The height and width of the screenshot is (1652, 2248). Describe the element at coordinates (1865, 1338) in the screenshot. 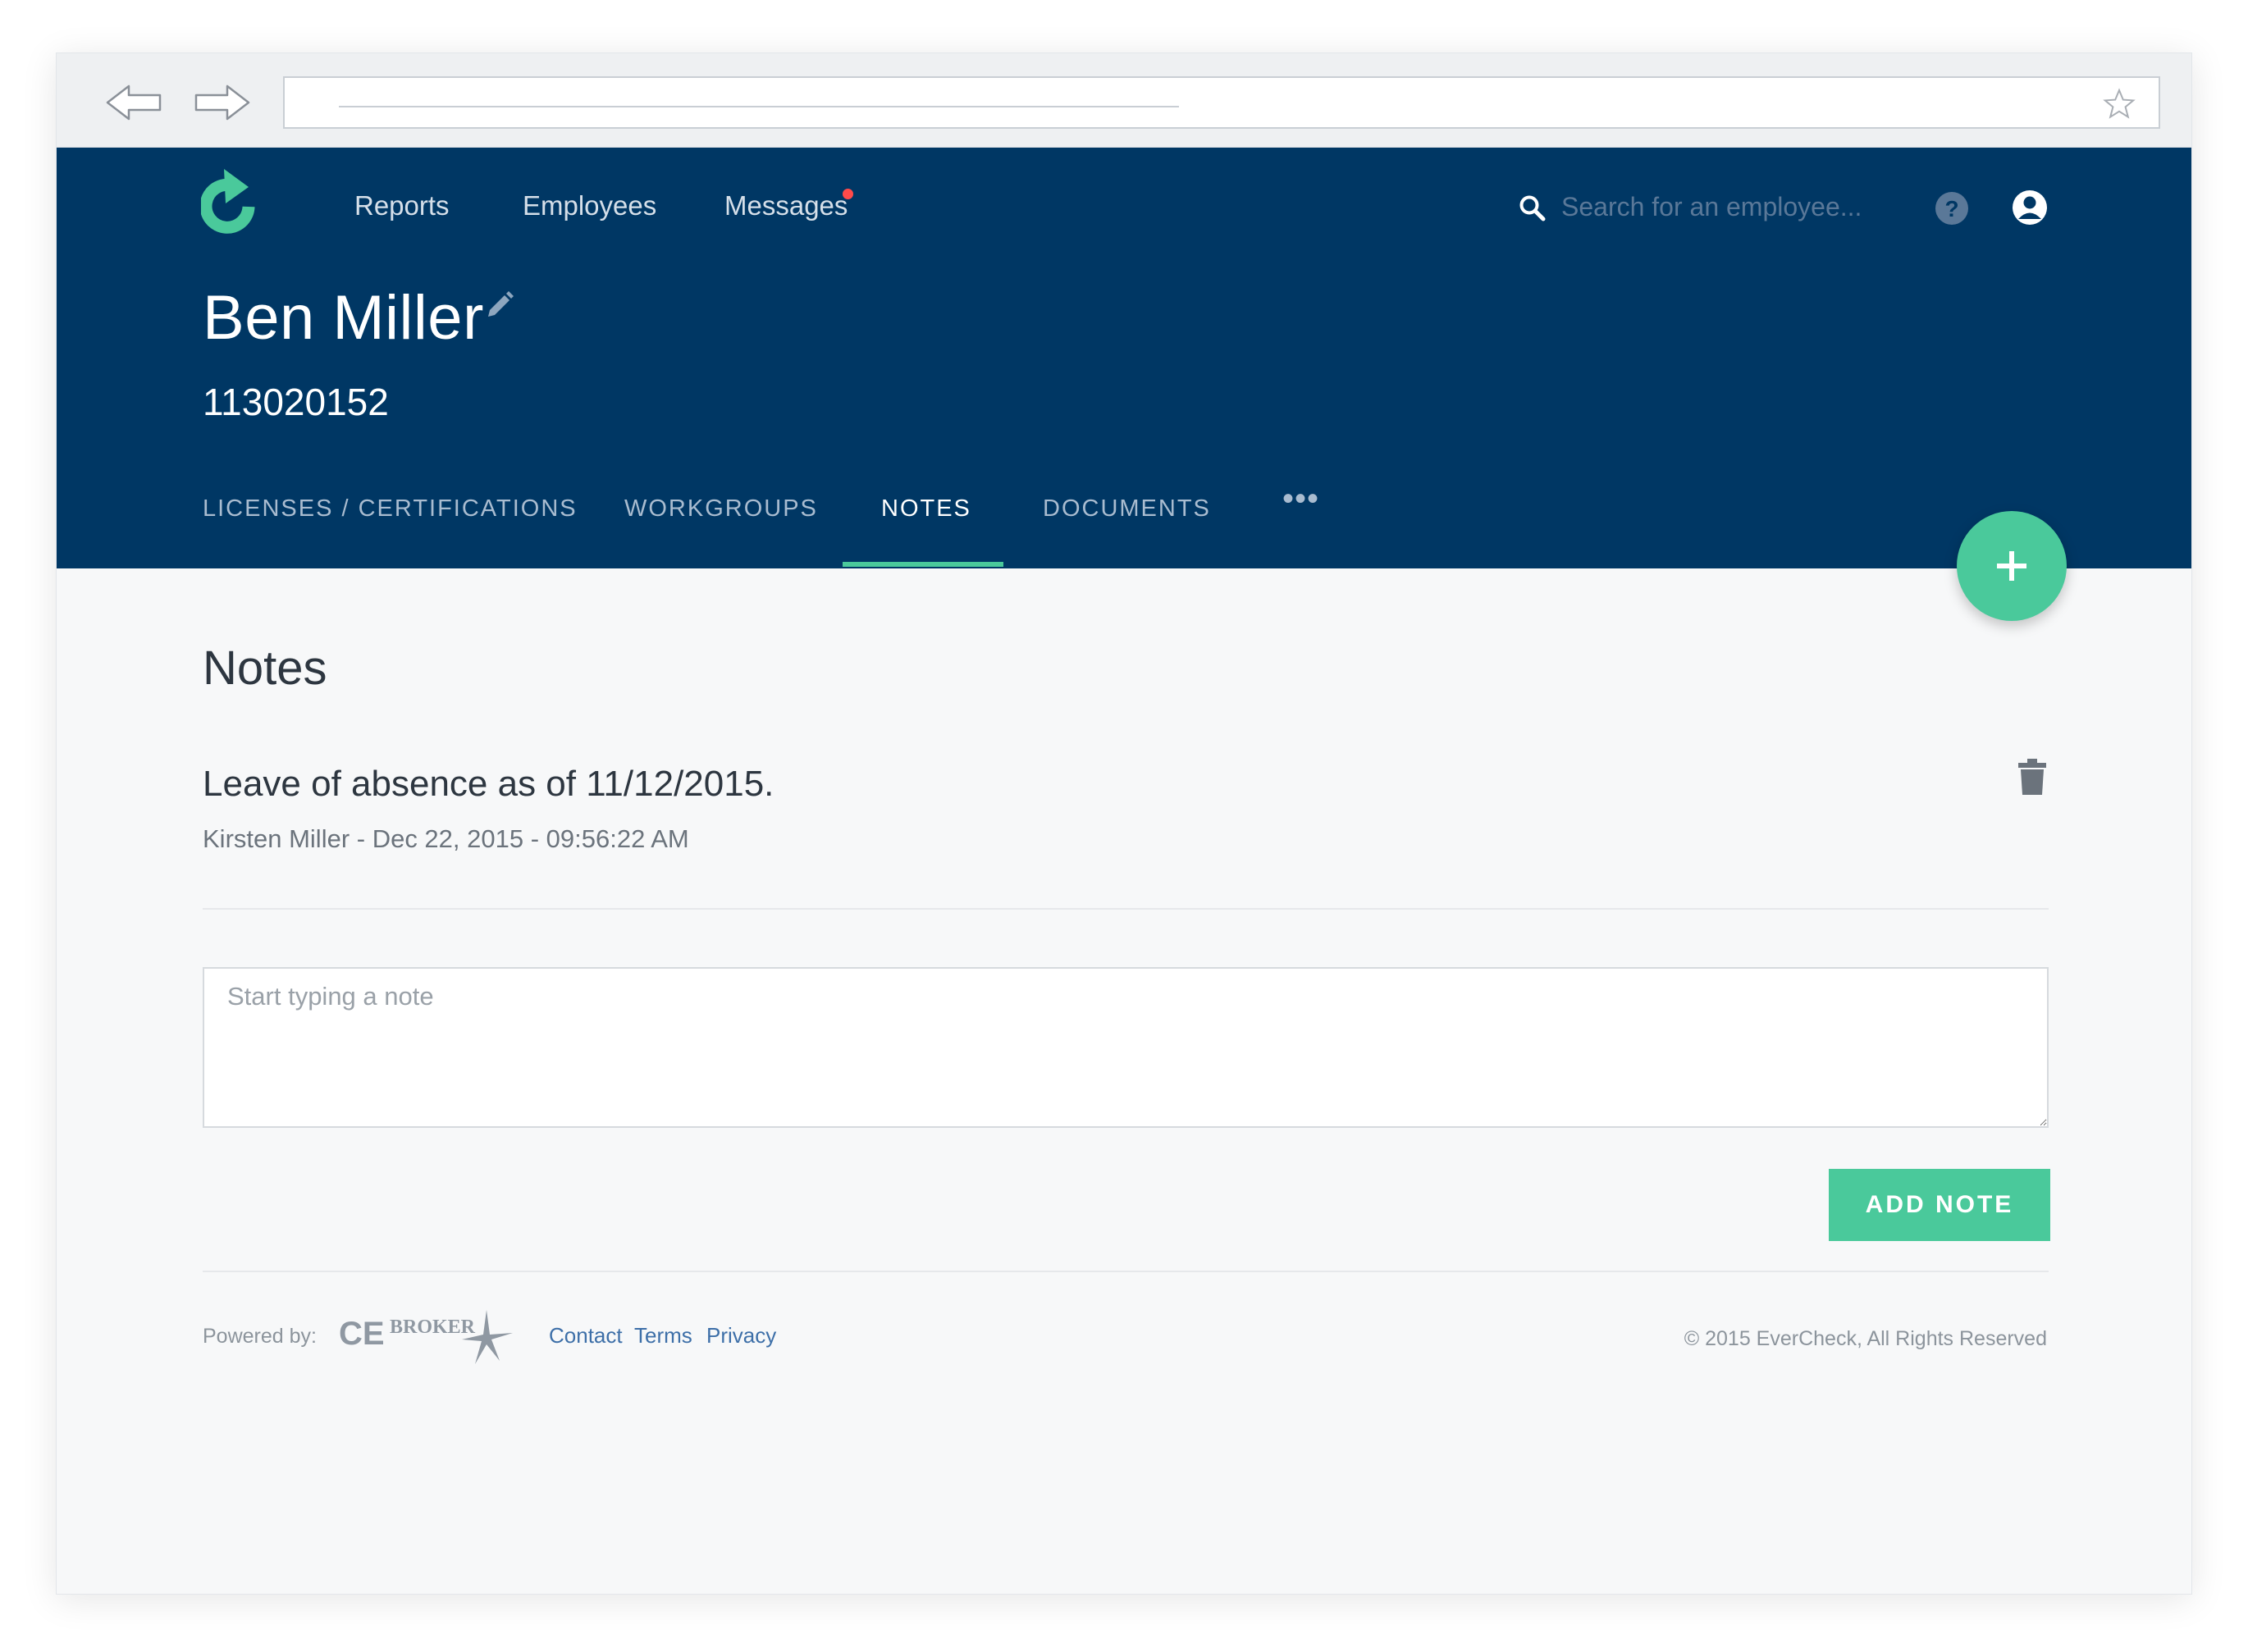

I see `copyright-text: © 2015 EverCheck, All Rights Reserved` at that location.